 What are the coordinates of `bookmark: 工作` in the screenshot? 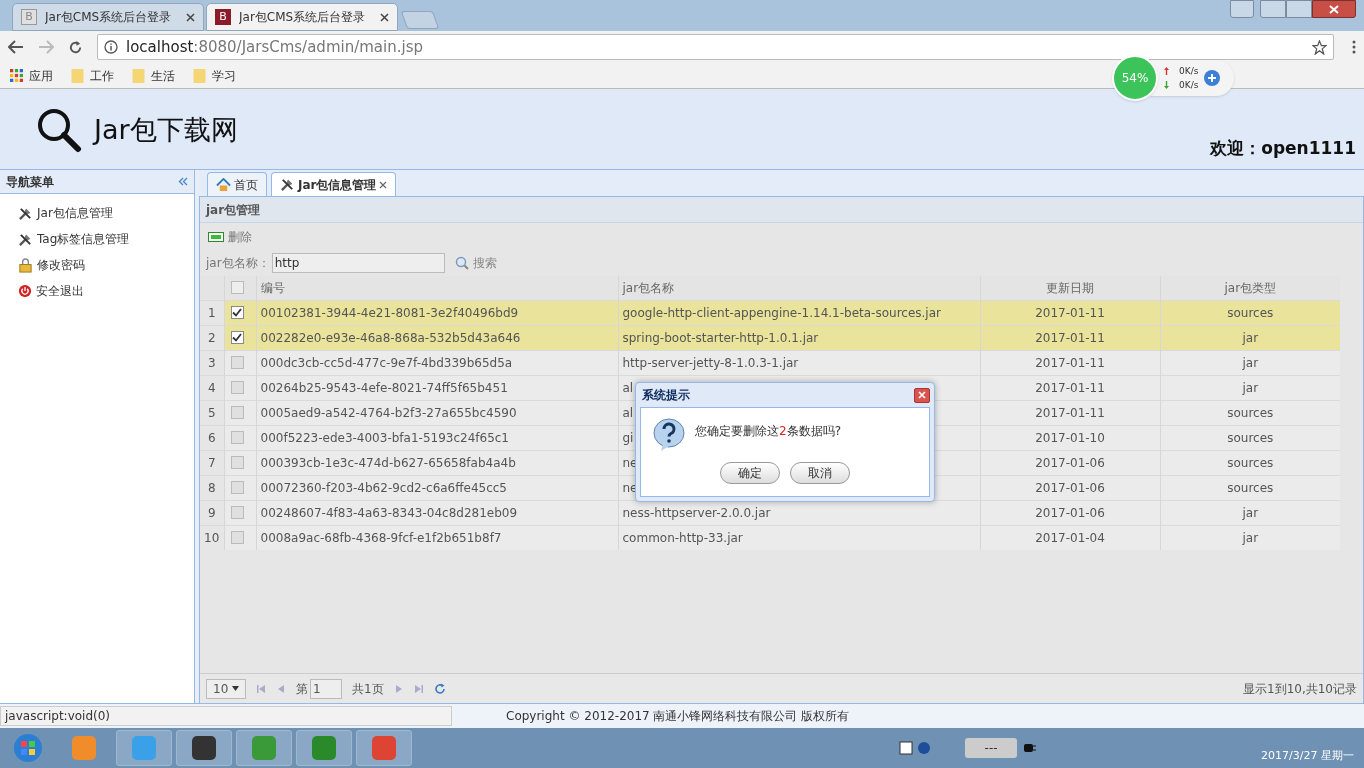 It's located at (92, 75).